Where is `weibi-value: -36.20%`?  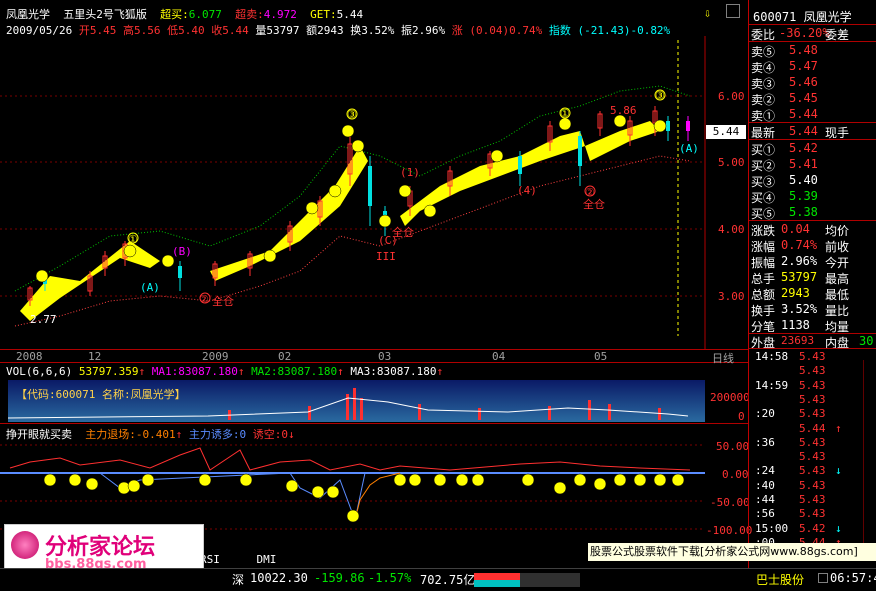
weibi-value: -36.20% is located at coordinates (804, 33).